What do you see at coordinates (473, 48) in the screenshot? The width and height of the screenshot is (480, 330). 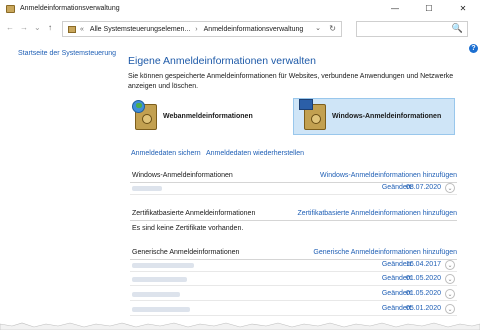 I see `help-icon: ?` at bounding box center [473, 48].